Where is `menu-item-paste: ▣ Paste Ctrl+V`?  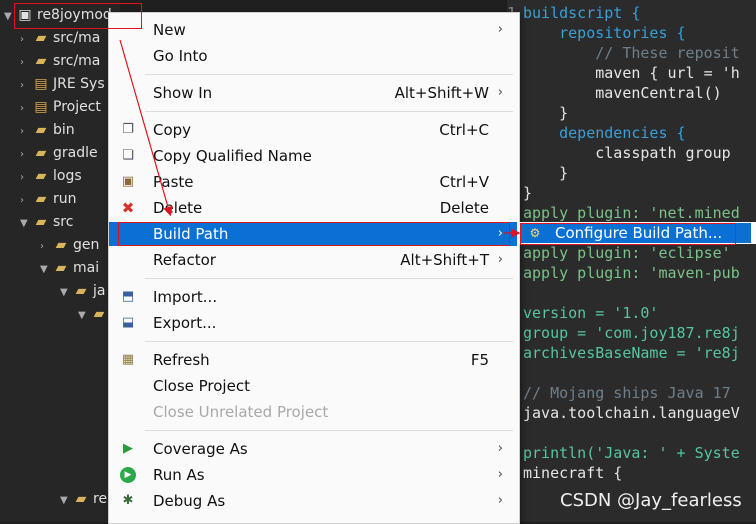 menu-item-paste: ▣ Paste Ctrl+V is located at coordinates (313, 182).